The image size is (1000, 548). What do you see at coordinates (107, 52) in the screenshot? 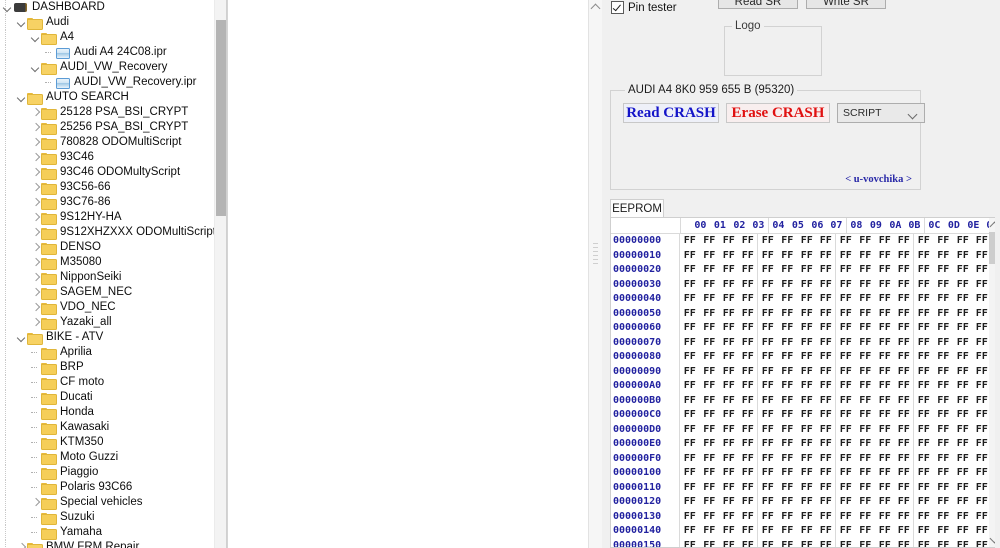
I see `tree-item-audi-a4-24c08-ipr: Audi A4 24C08.ipr` at bounding box center [107, 52].